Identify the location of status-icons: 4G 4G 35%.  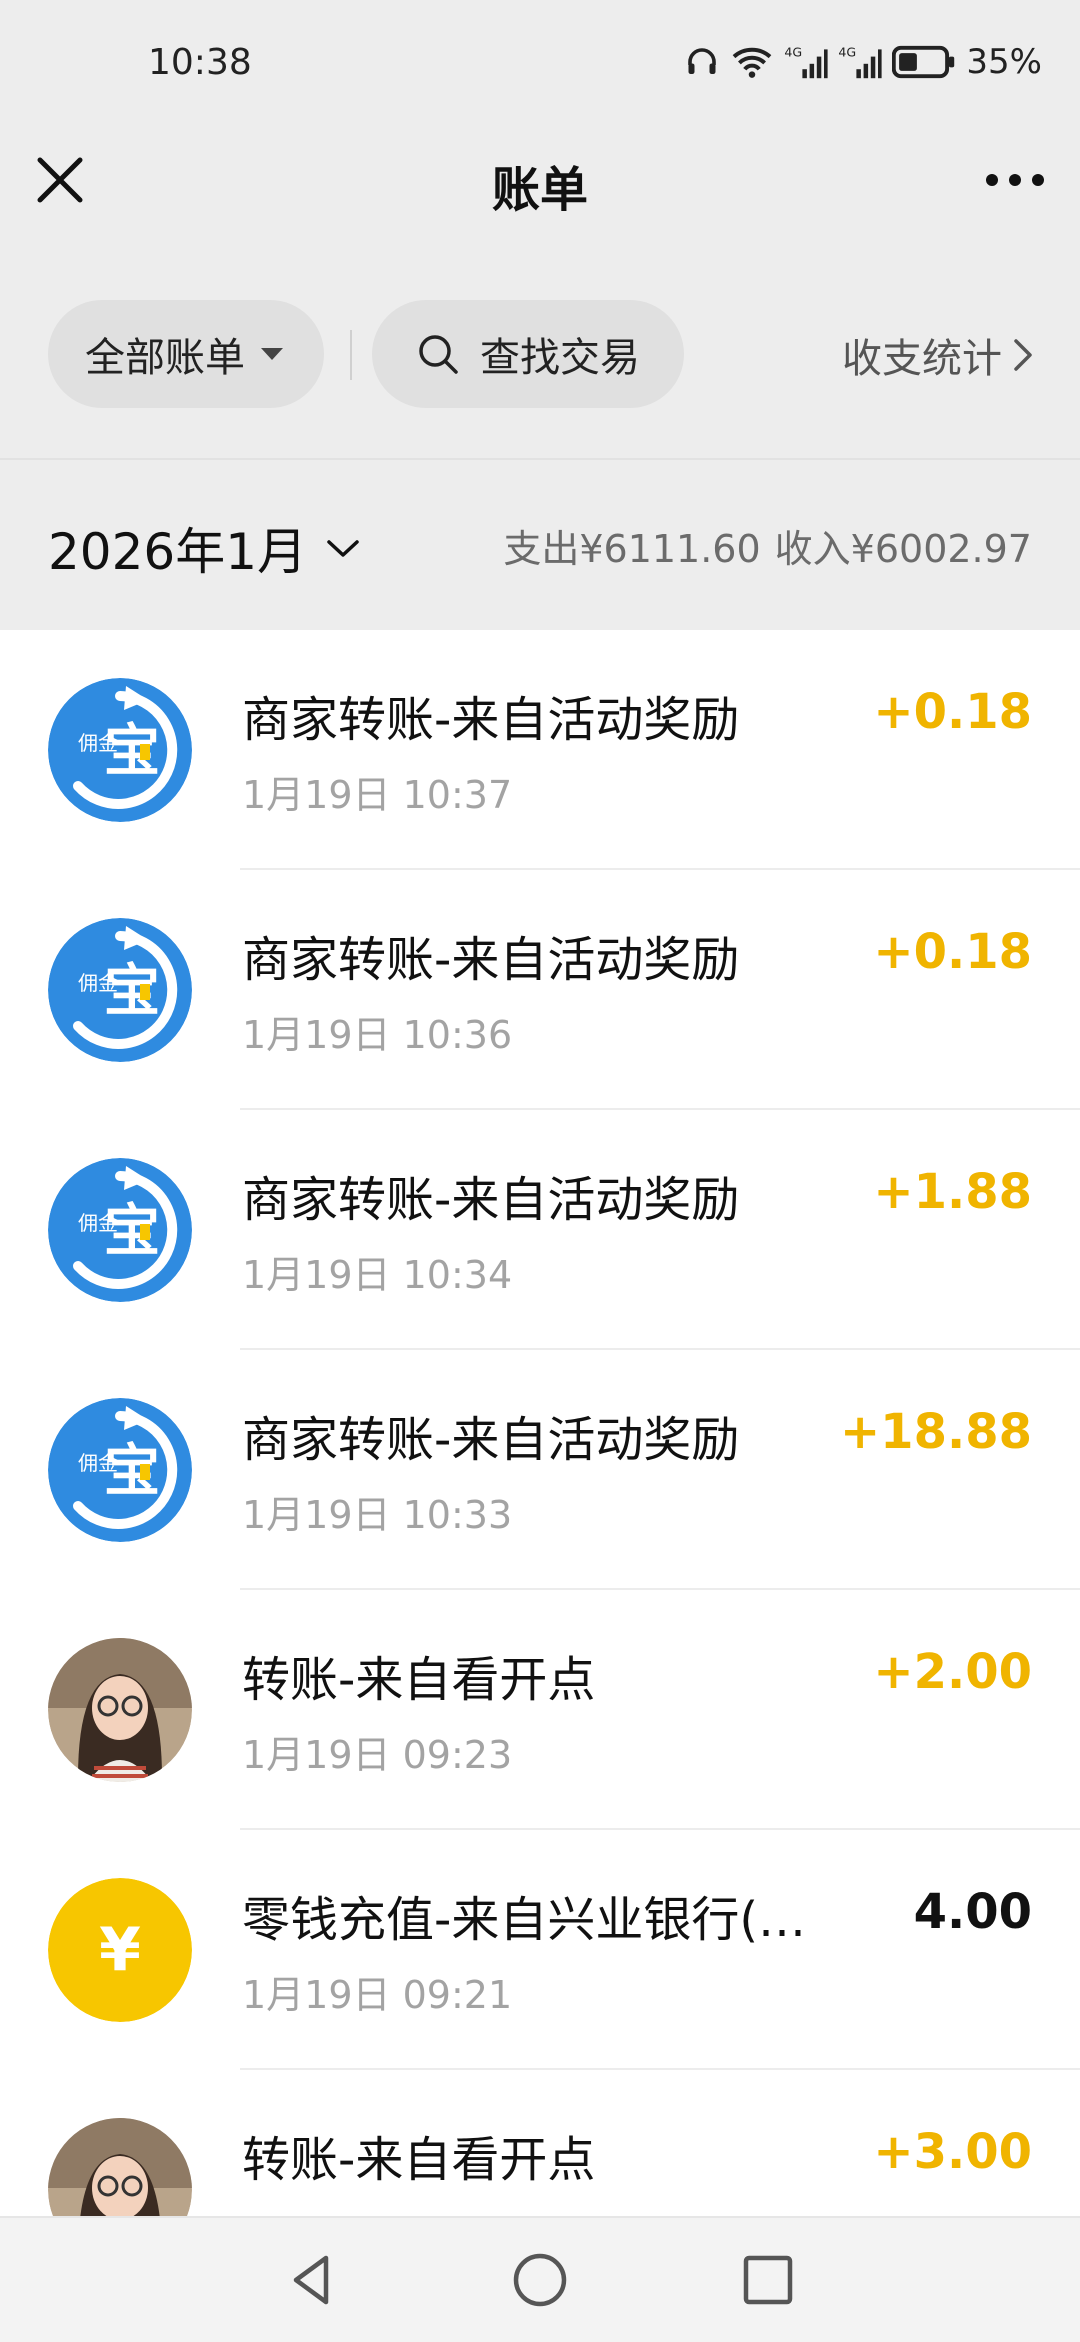
(863, 62).